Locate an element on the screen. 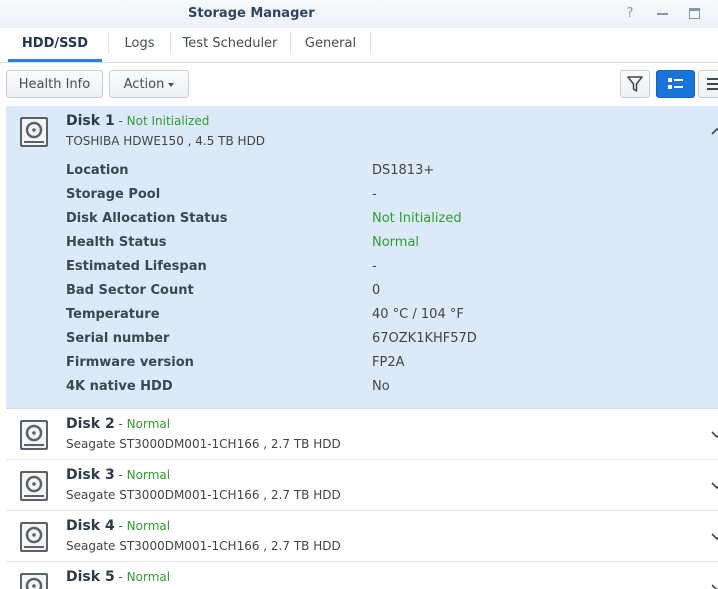 The height and width of the screenshot is (589, 718). detail-value: No is located at coordinates (381, 386).